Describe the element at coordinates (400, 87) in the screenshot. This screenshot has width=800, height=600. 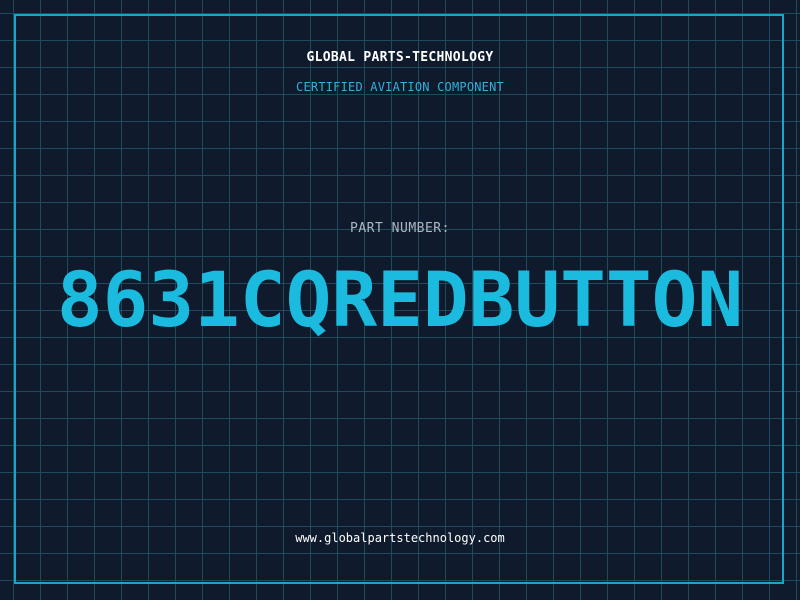
I see `certification-subtitle: CERTIFIED AVIATION COMPONENT` at that location.